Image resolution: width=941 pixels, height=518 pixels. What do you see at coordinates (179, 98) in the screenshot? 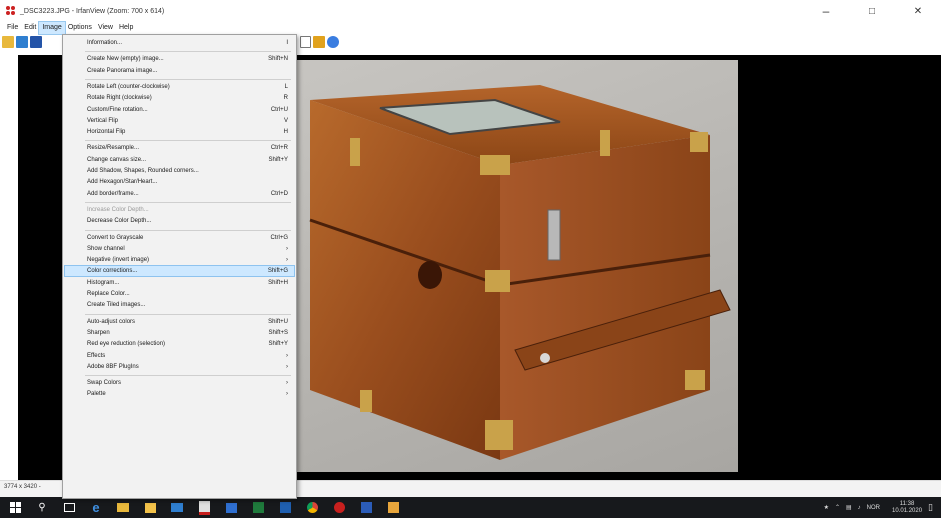
I see `menu-item-rotate-right-clockwise: Rotate Right (clockwise) R` at bounding box center [179, 98].